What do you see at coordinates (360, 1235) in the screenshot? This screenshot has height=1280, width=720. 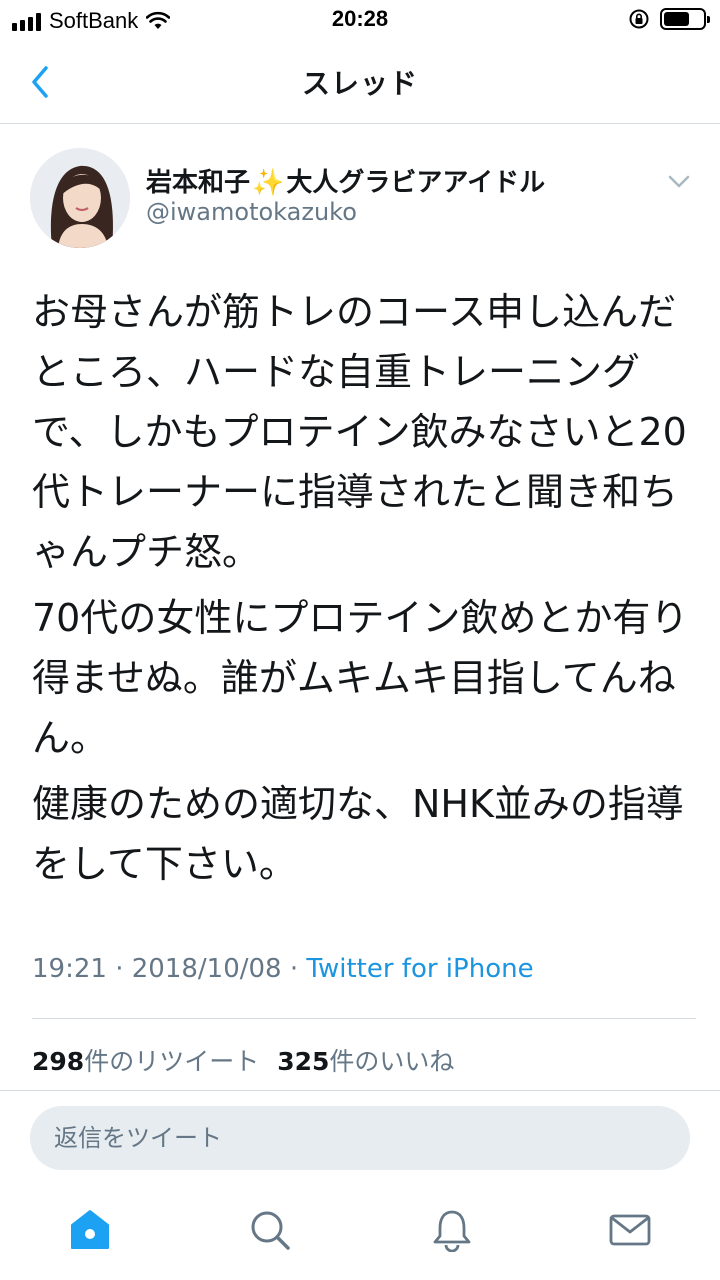 I see `tab-bar` at bounding box center [360, 1235].